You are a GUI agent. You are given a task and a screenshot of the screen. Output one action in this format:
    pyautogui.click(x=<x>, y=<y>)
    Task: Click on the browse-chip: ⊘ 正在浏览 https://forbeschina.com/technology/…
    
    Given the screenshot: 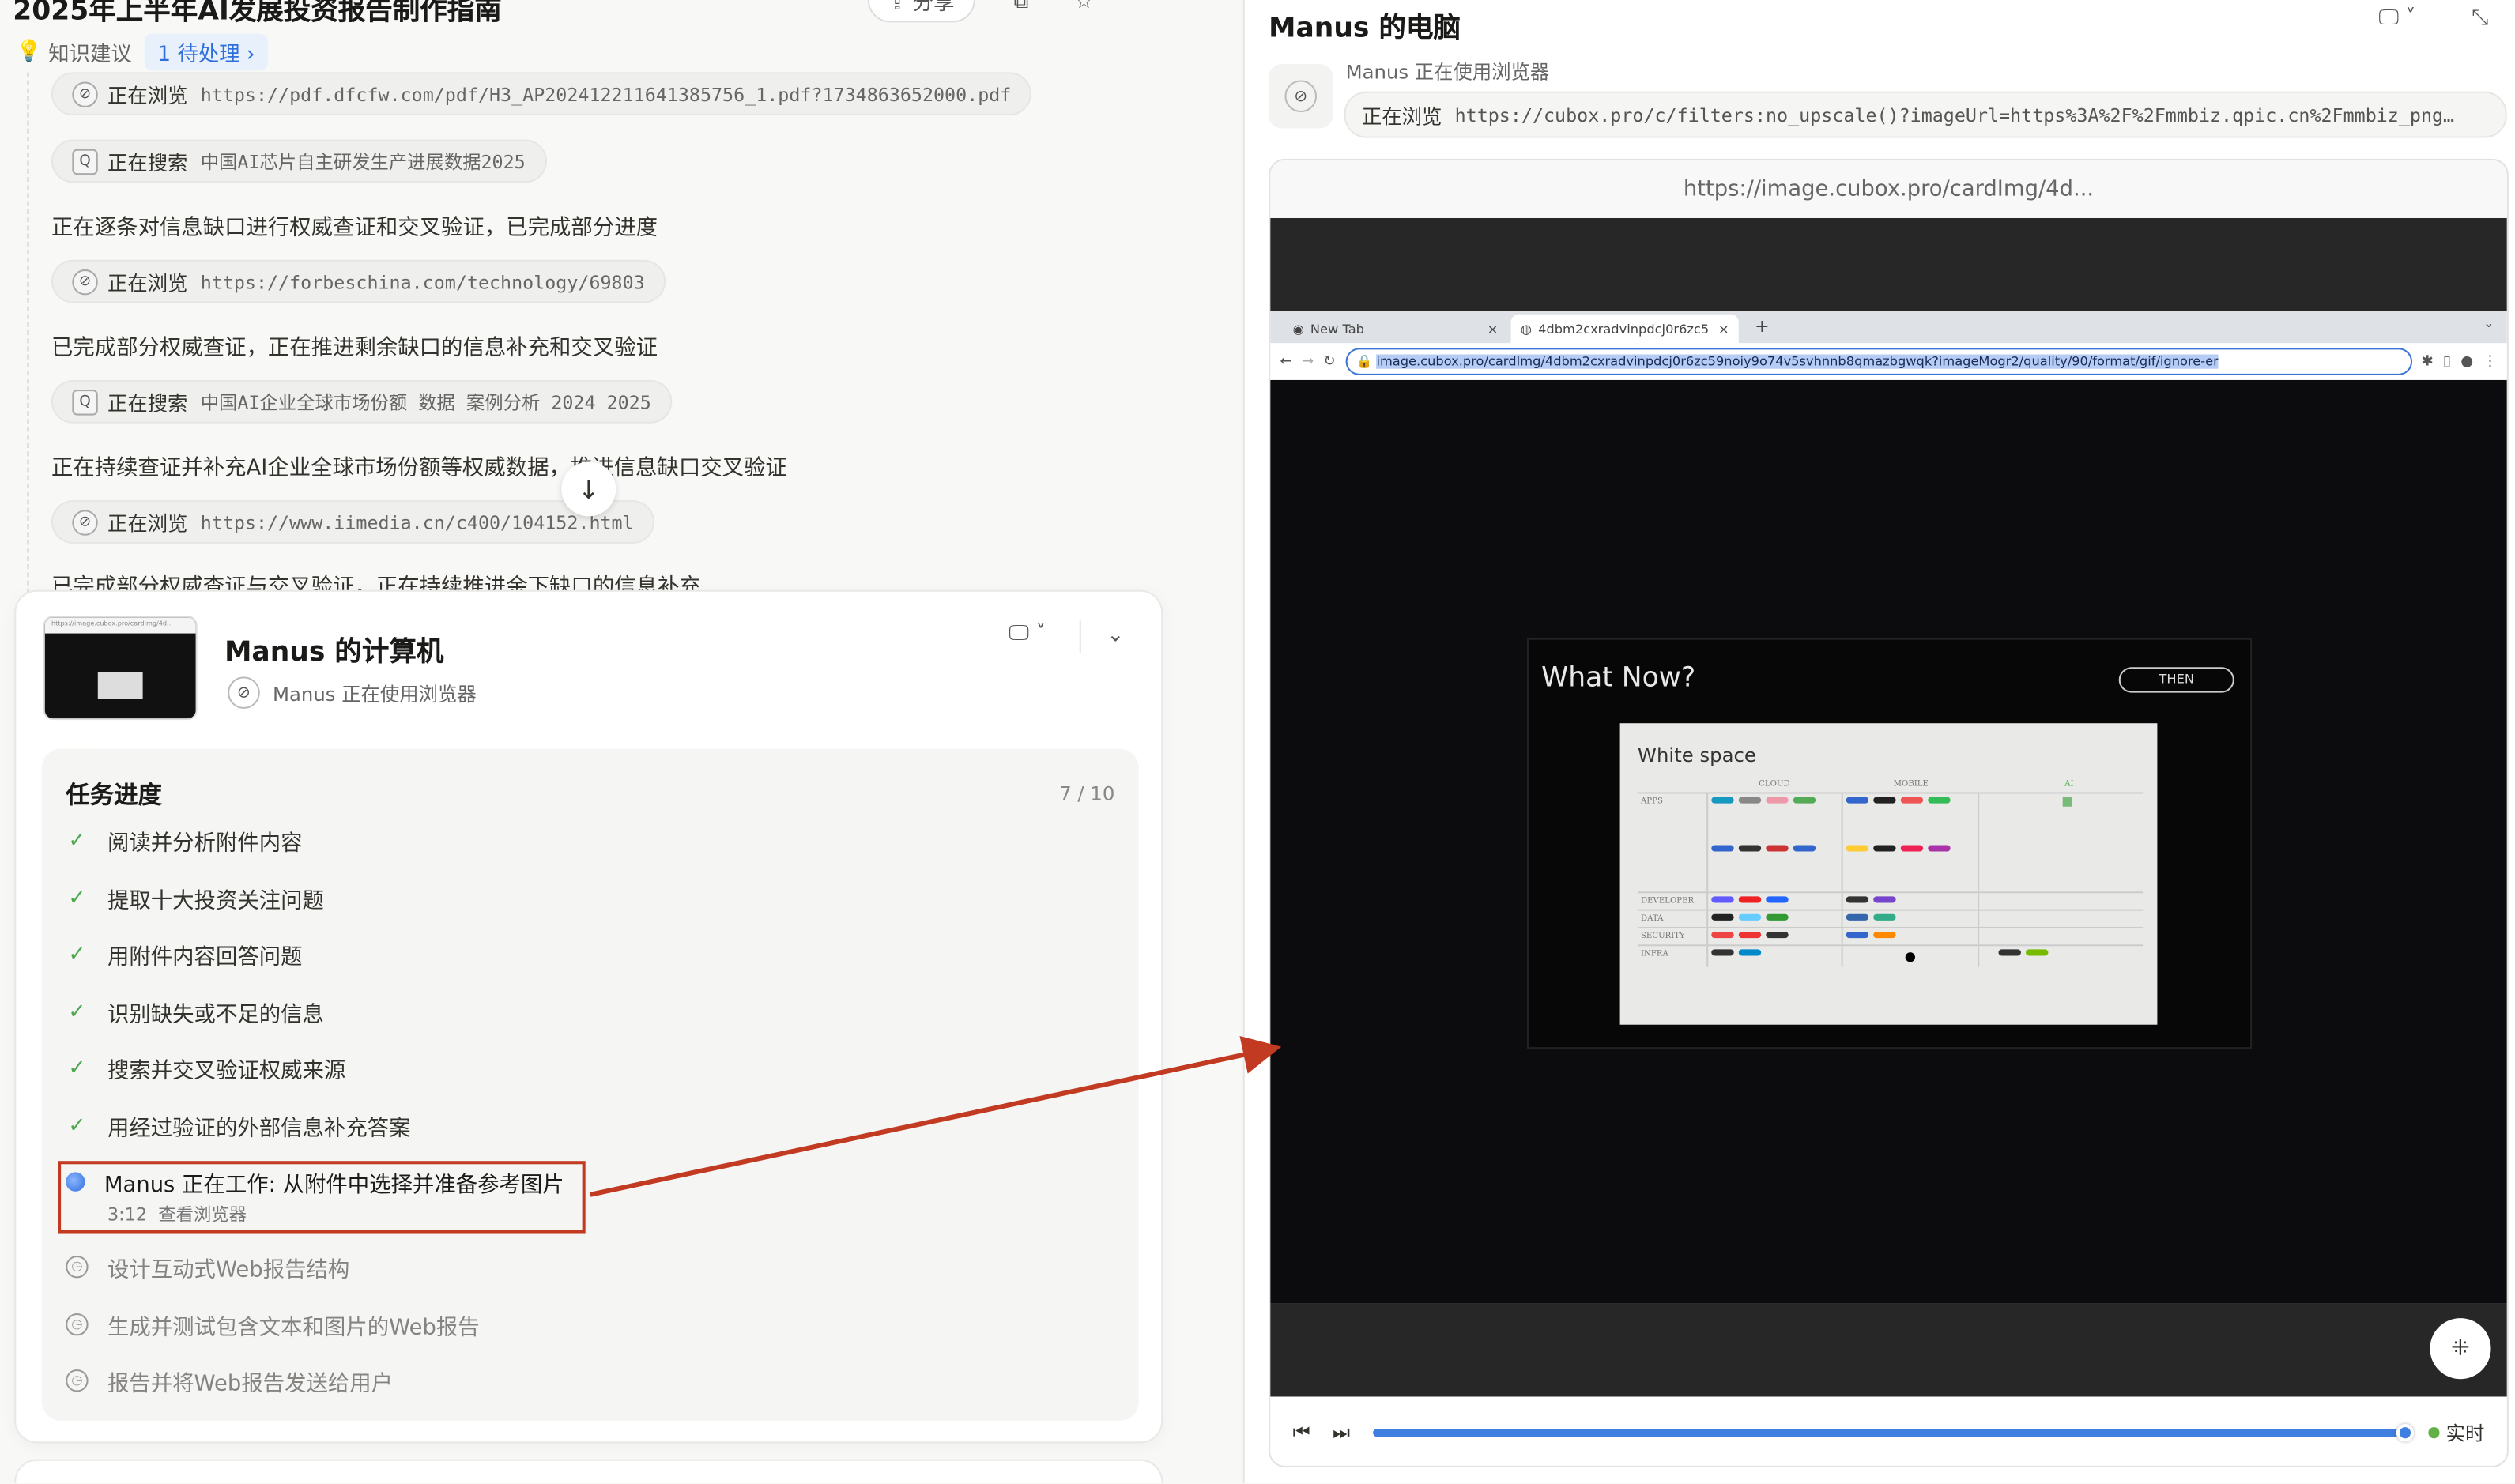 What is the action you would take?
    pyautogui.click(x=358, y=281)
    